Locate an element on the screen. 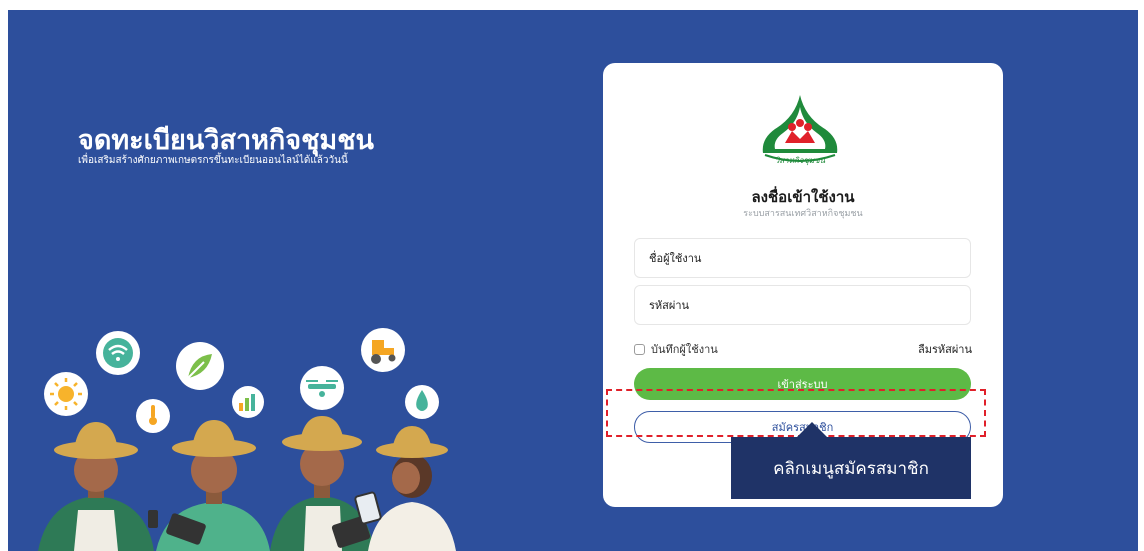 Image resolution: width=1144 pixels, height=551 pixels. username-field is located at coordinates (802, 258).